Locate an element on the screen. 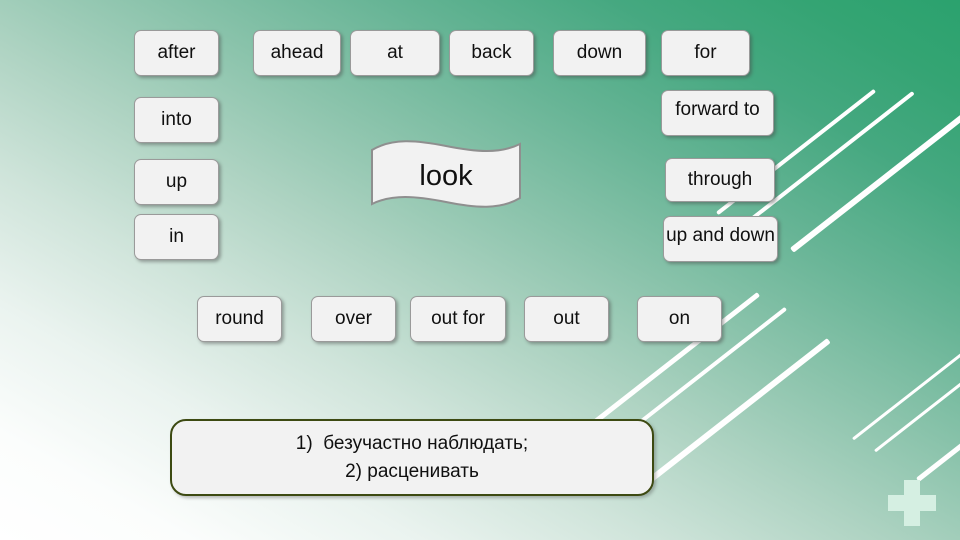 The image size is (960, 540). particle-box-in: in is located at coordinates (176, 237).